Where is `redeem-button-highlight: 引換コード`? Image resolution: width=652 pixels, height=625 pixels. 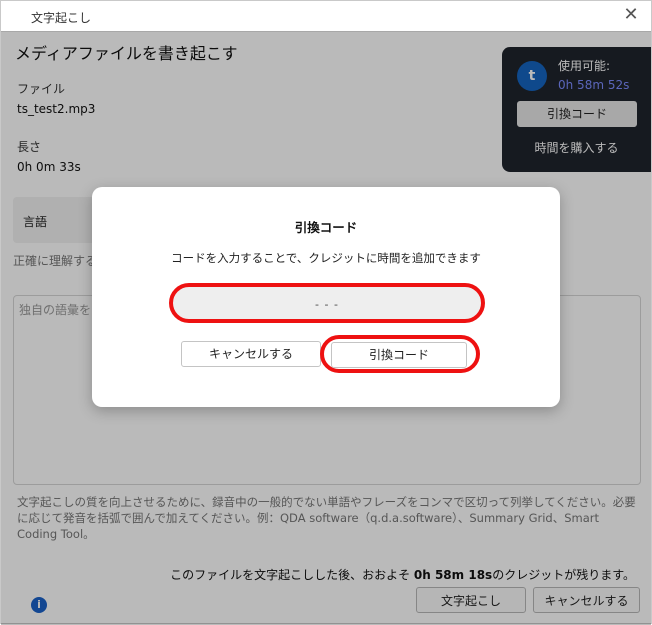
redeem-button-highlight: 引換コード is located at coordinates (400, 354).